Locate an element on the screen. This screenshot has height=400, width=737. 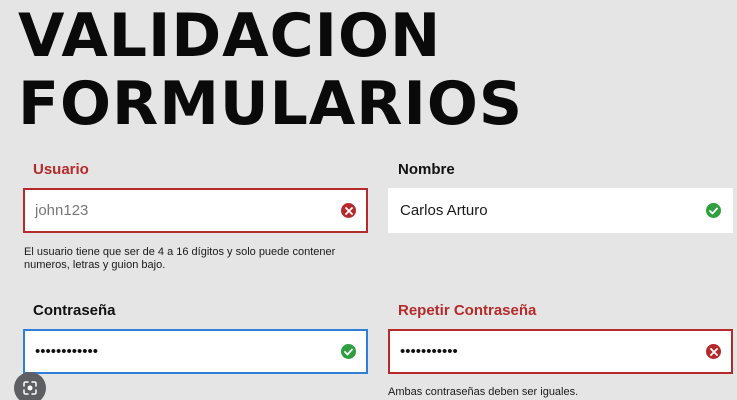
nombre-value: Carlos Arturo is located at coordinates (553, 210).